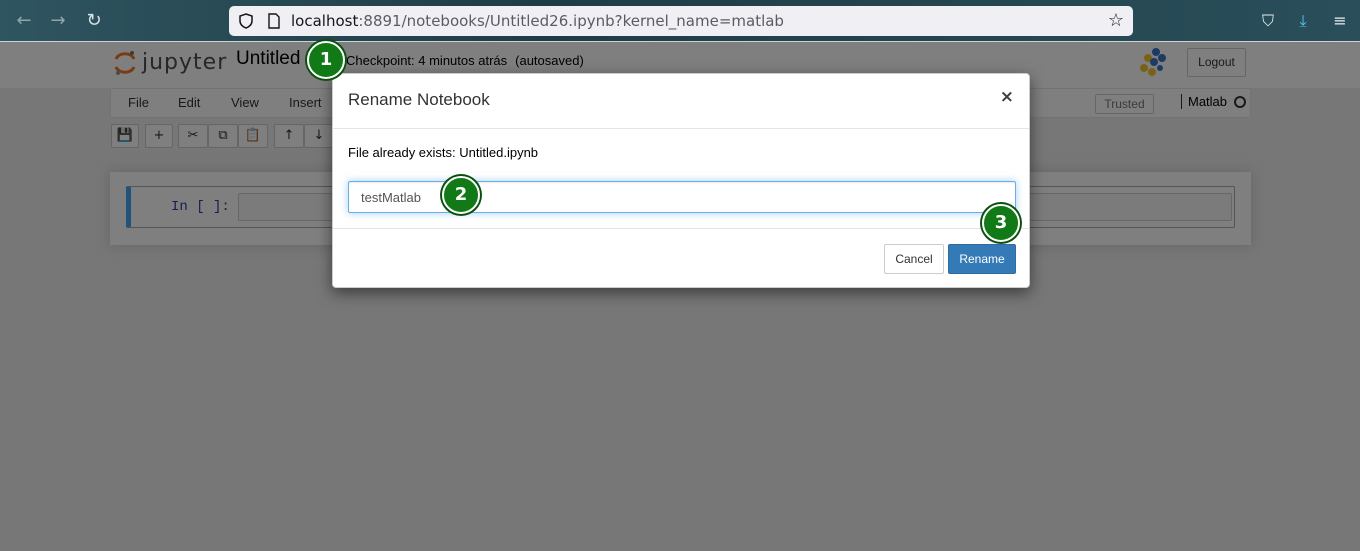  Describe the element at coordinates (326, 60) in the screenshot. I see `step-badge-1: 1` at that location.